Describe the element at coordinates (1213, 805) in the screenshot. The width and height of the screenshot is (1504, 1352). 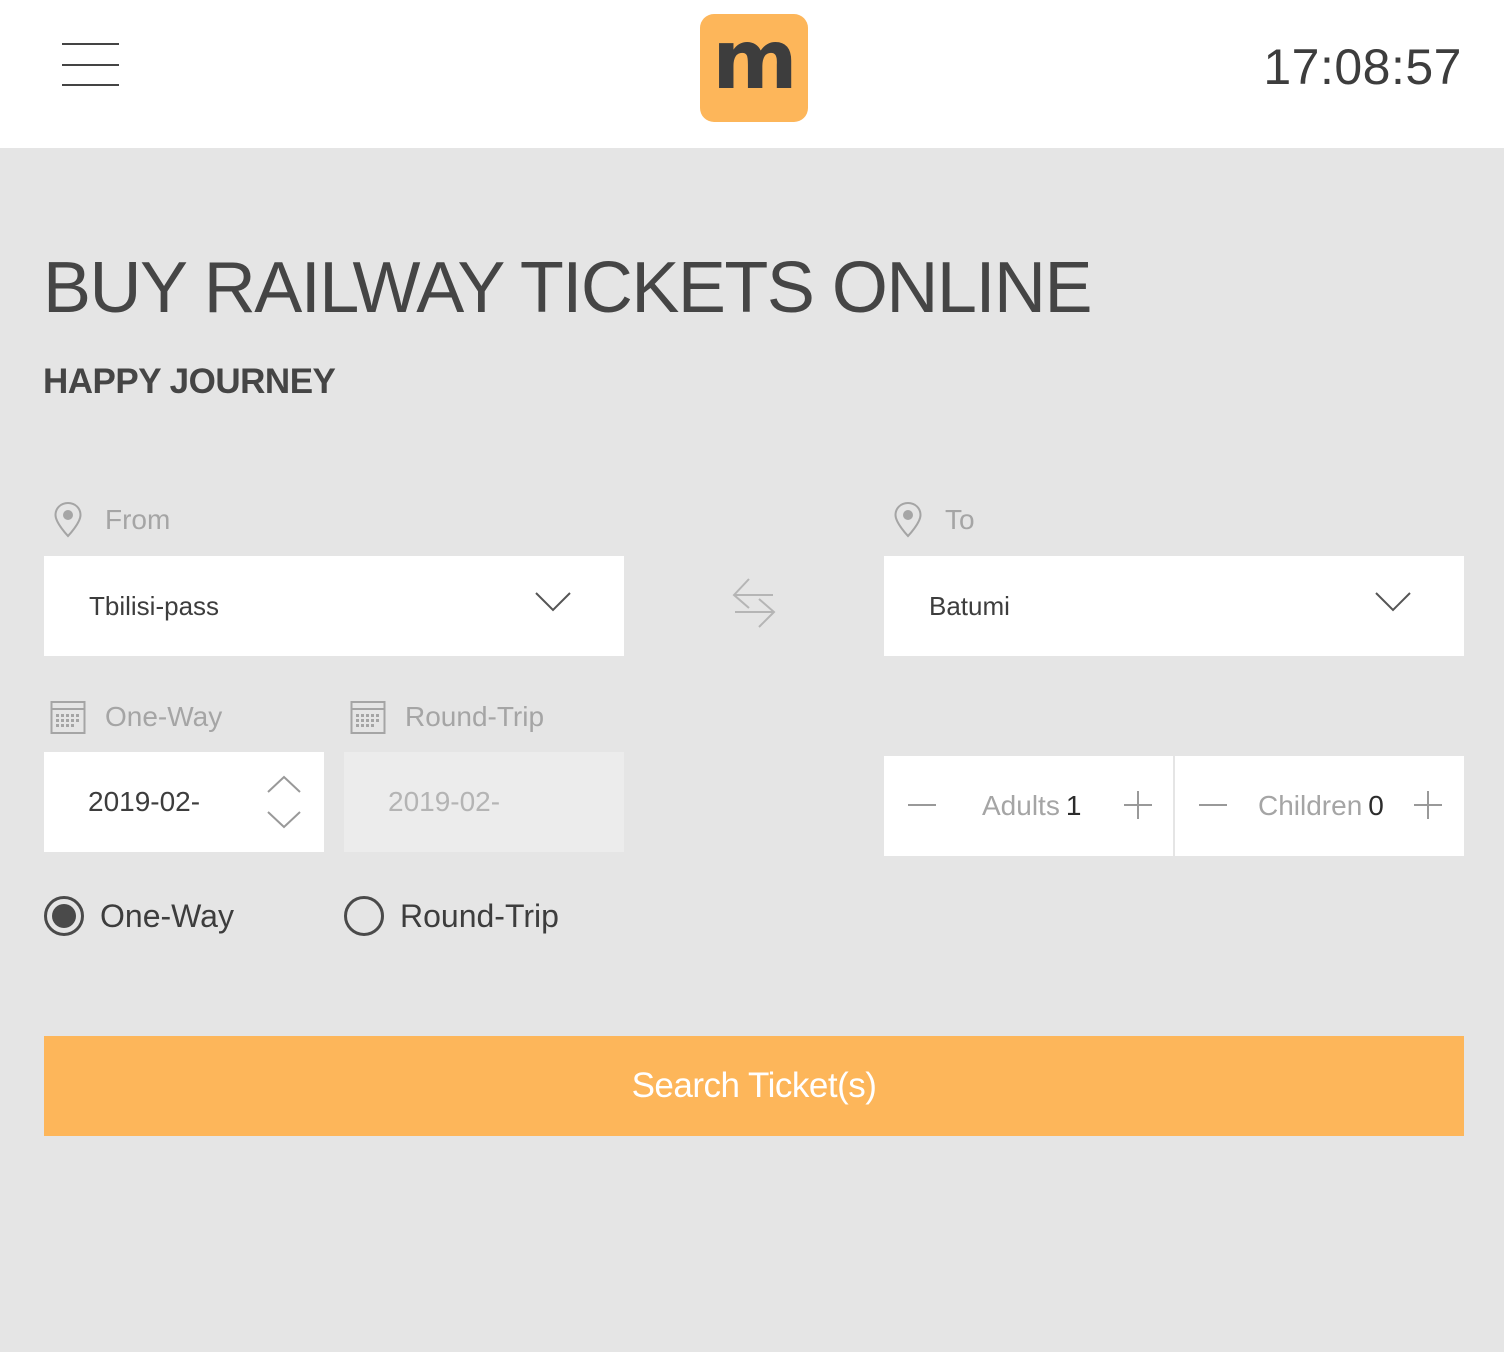
I see `children-minus-icon` at that location.